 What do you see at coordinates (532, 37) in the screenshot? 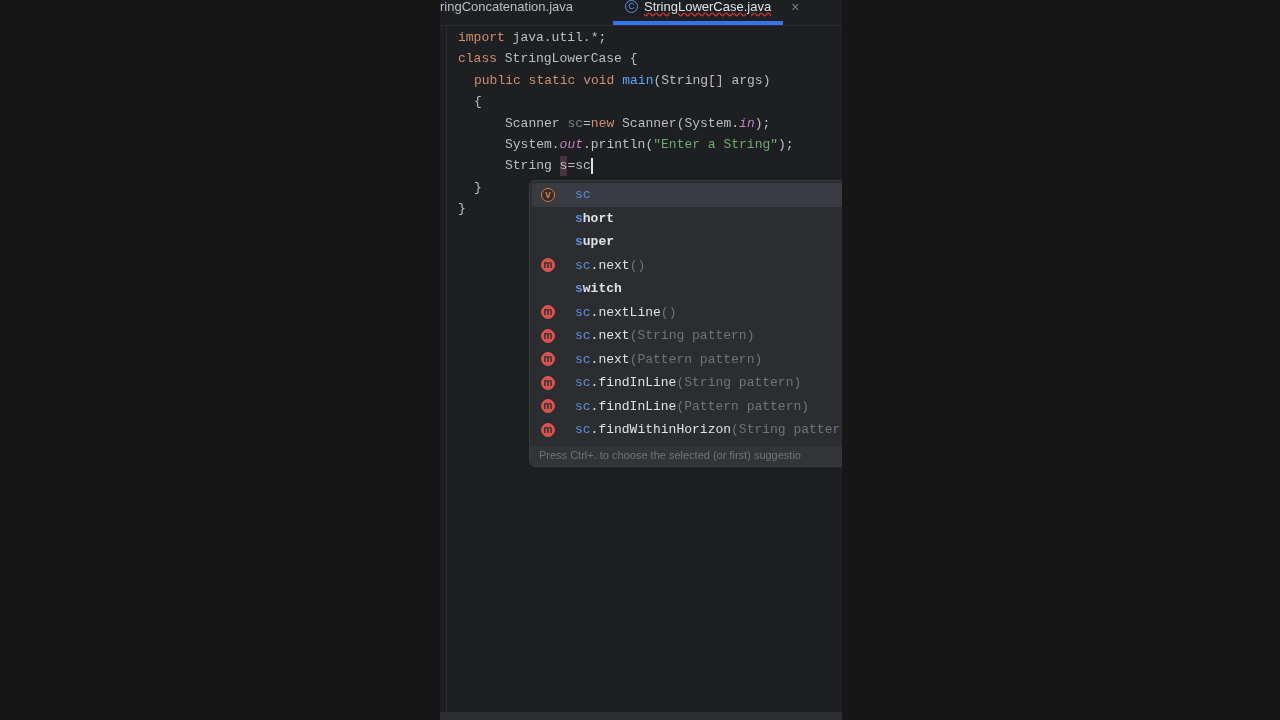
I see `code-line: import java.util.*;` at bounding box center [532, 37].